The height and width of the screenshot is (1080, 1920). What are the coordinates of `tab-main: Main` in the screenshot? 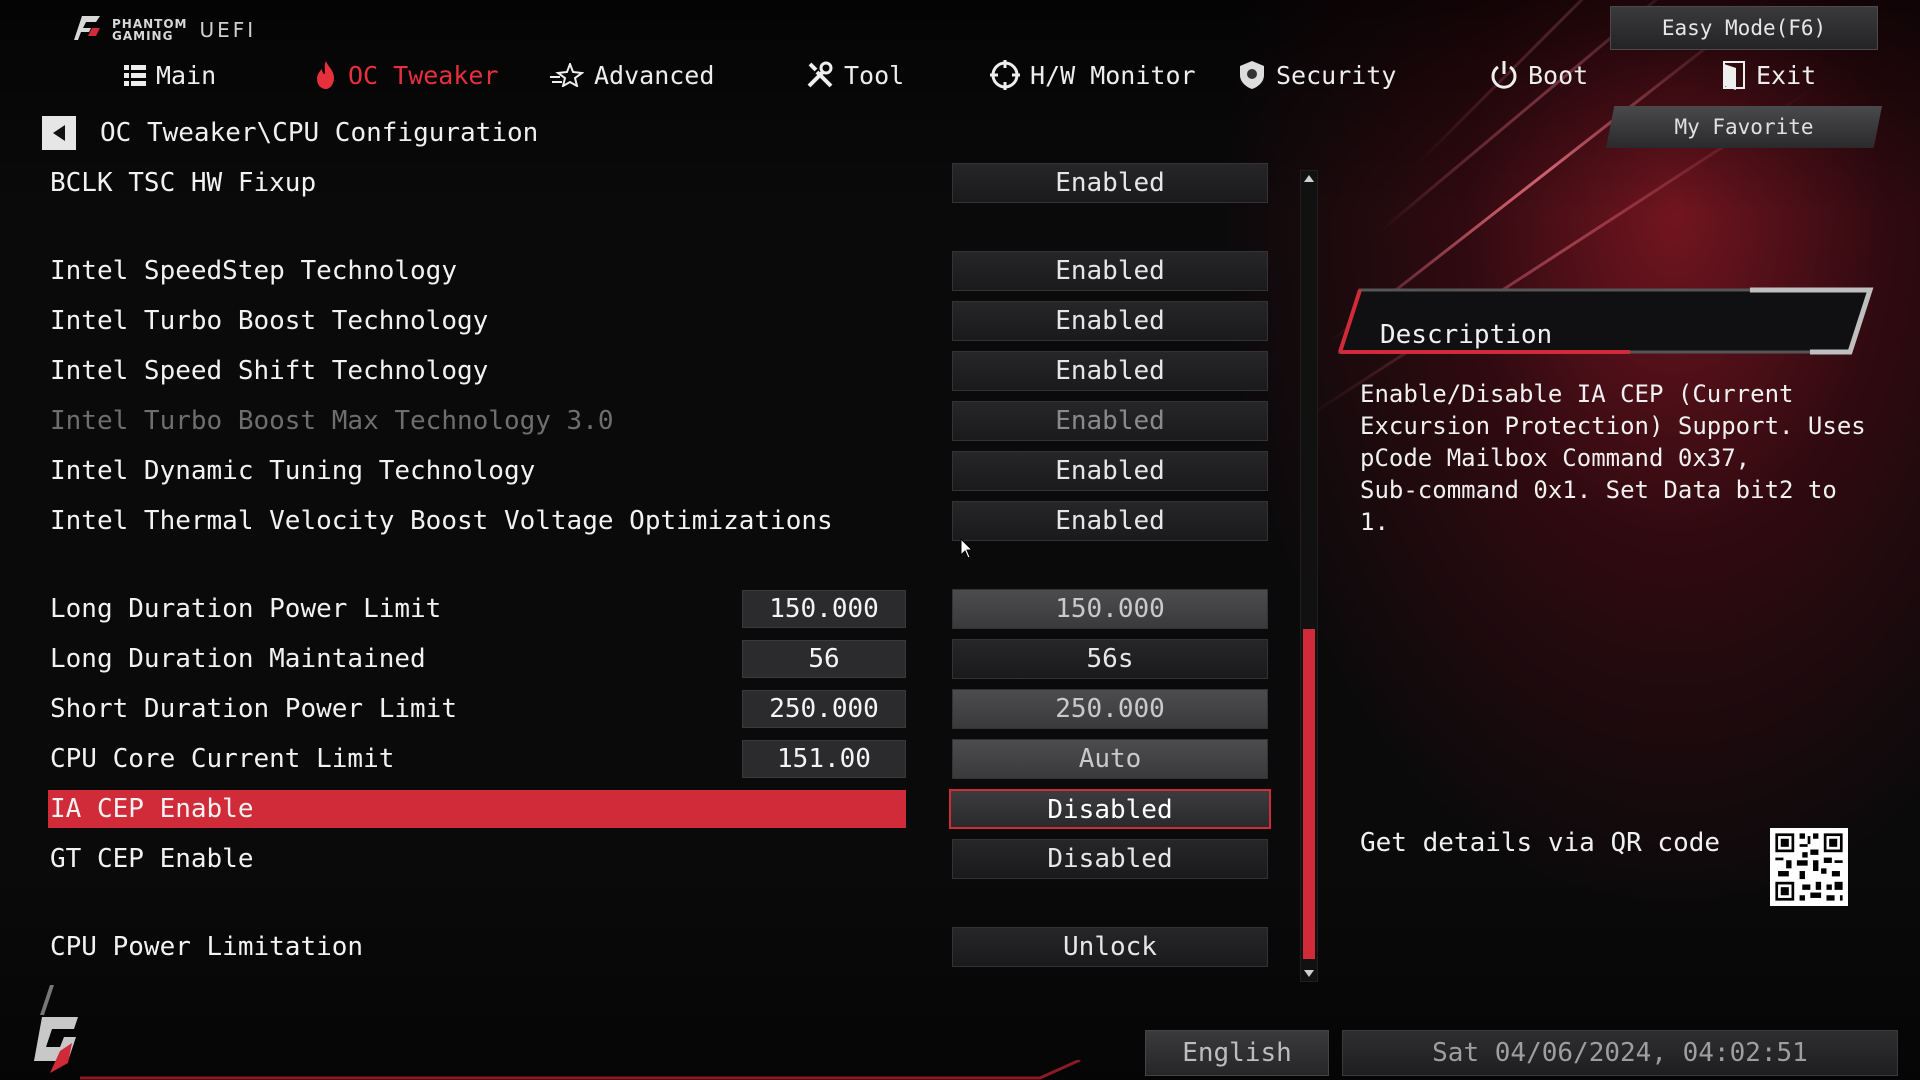 It's located at (170, 75).